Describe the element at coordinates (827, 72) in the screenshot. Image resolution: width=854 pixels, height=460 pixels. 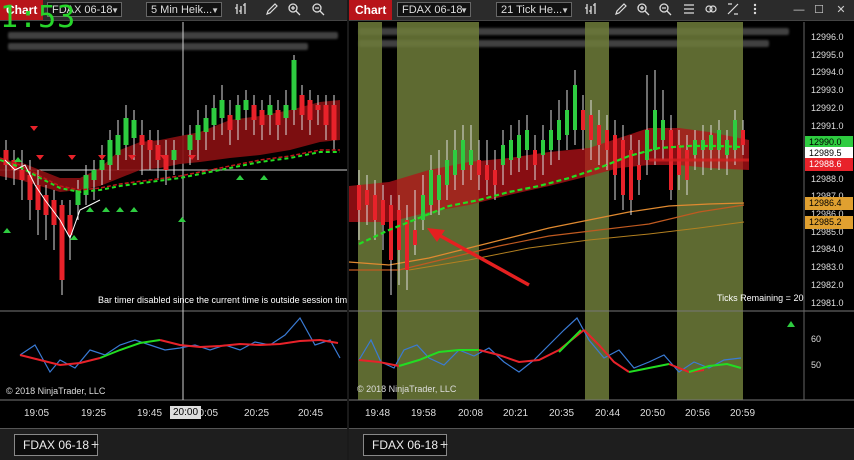
I see `price-label: 12994.0` at that location.